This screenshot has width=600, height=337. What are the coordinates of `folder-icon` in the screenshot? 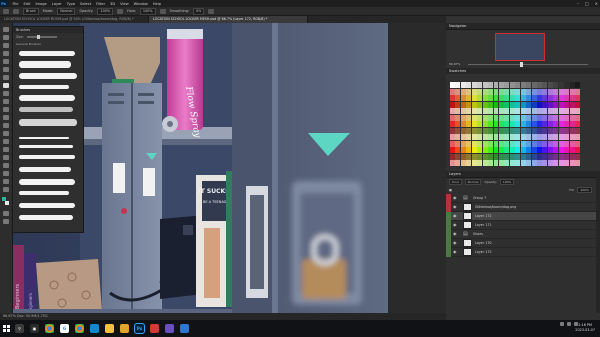 It's located at (124, 328).